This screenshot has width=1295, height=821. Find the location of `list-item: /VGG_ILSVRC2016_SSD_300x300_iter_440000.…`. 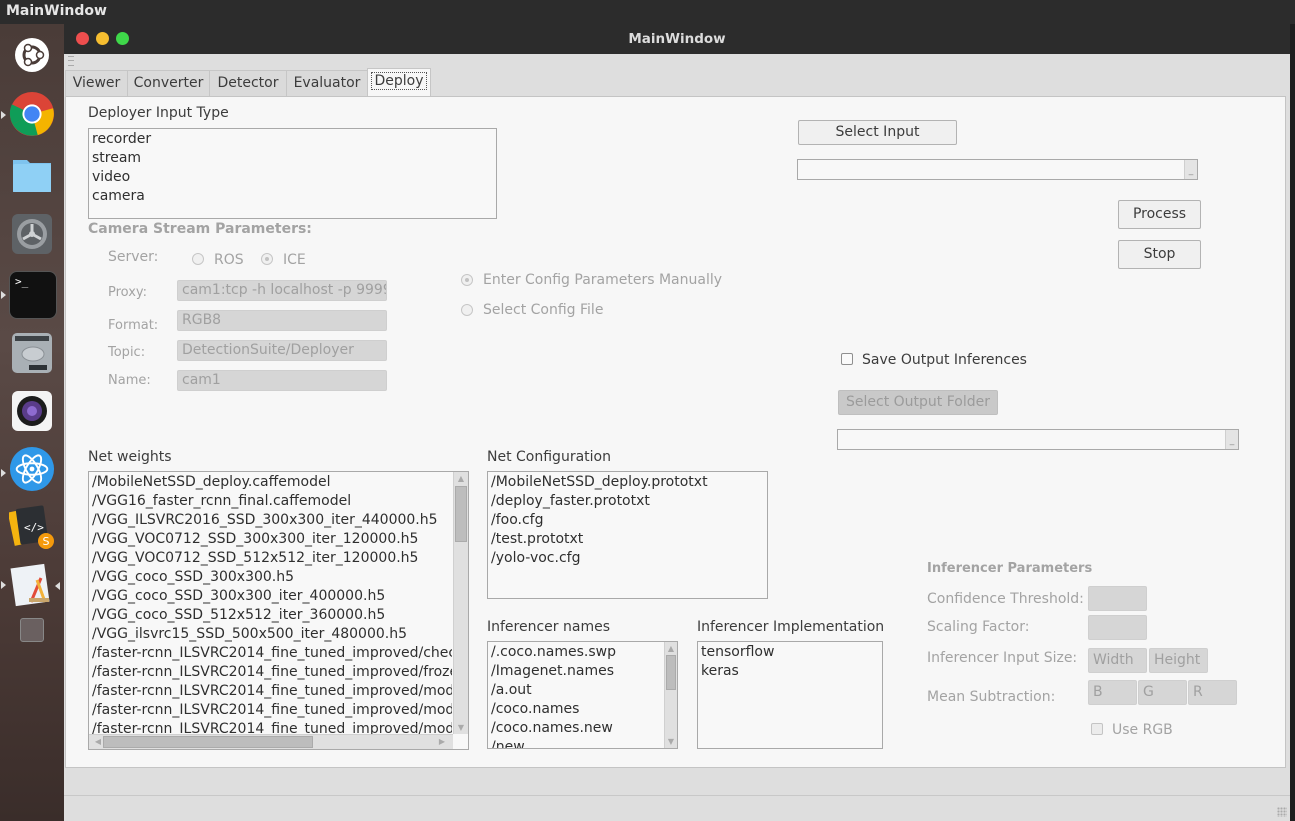

list-item: /VGG_ILSVRC2016_SSD_300x300_iter_440000.… is located at coordinates (270, 520).